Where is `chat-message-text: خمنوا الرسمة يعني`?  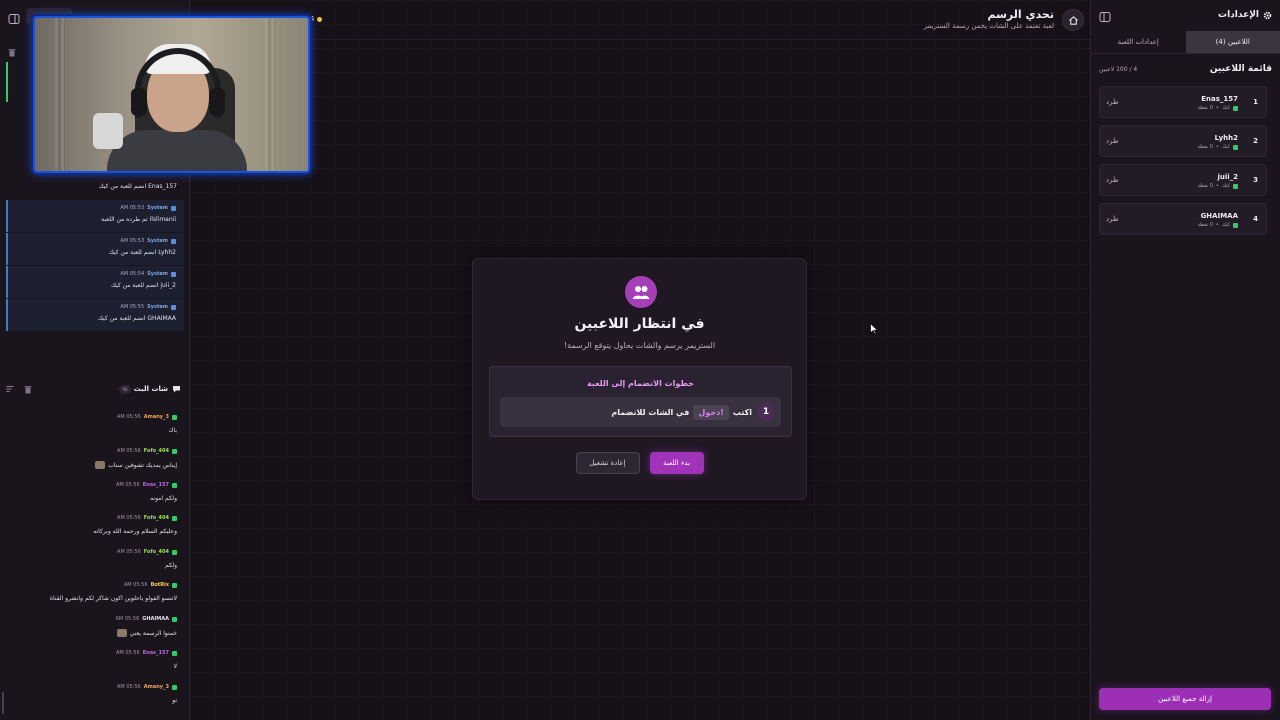 chat-message-text: خمنوا الرسمة يعني is located at coordinates (146, 633).